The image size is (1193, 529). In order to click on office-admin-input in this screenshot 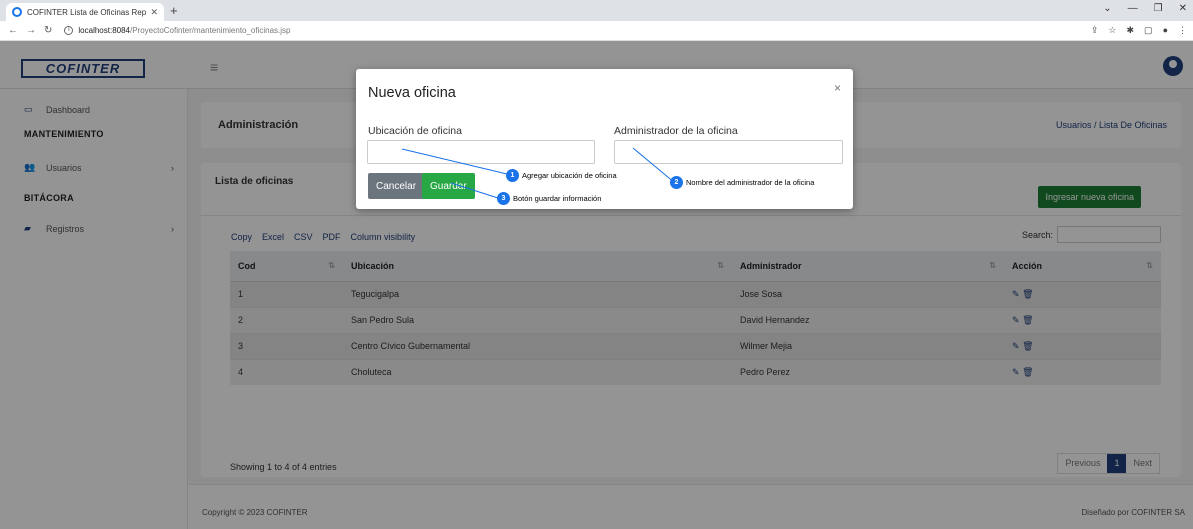, I will do `click(728, 152)`.